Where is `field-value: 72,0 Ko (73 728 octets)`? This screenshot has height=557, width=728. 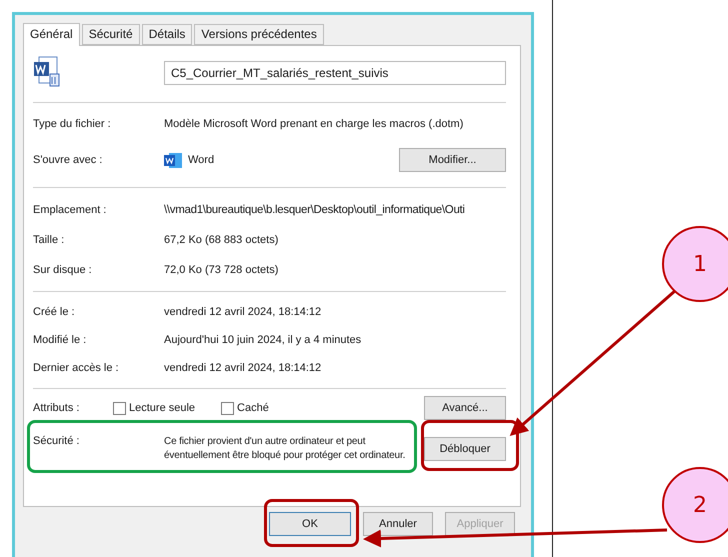
field-value: 72,0 Ko (73 728 octets) is located at coordinates (221, 270).